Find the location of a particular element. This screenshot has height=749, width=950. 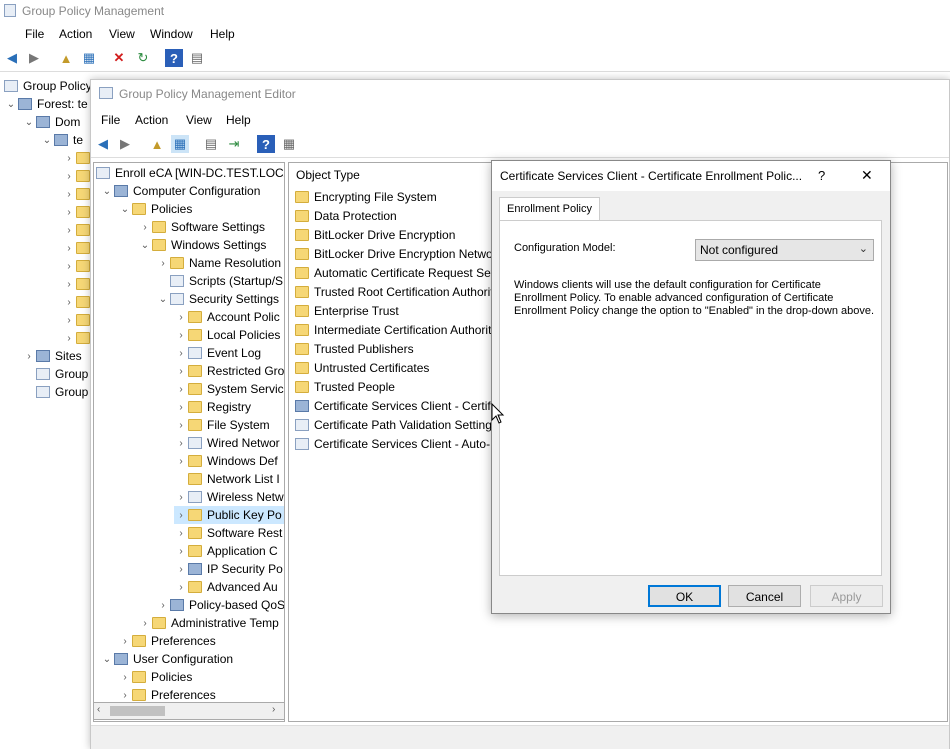

tree-item: ⌄ Forest: te is located at coordinates (46, 104).